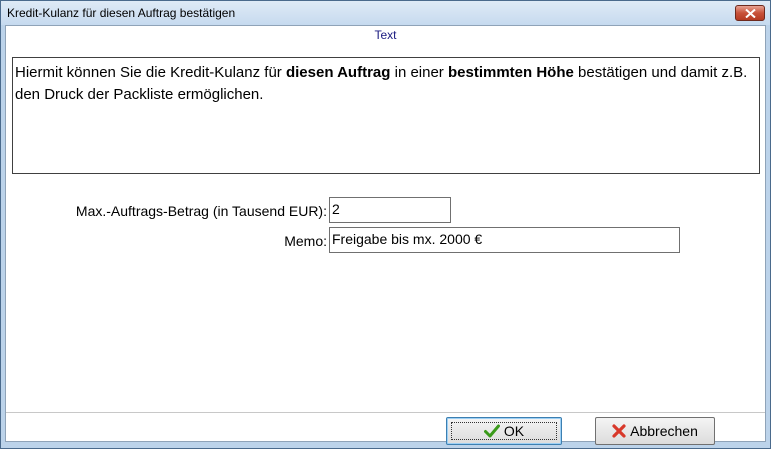 The image size is (771, 449). What do you see at coordinates (390, 210) in the screenshot?
I see `max-amount-input: 2` at bounding box center [390, 210].